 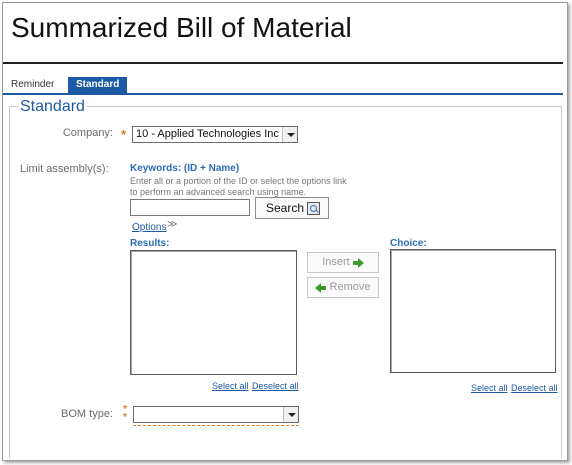 What do you see at coordinates (336, 262) in the screenshot?
I see `insert-button-label: Insert` at bounding box center [336, 262].